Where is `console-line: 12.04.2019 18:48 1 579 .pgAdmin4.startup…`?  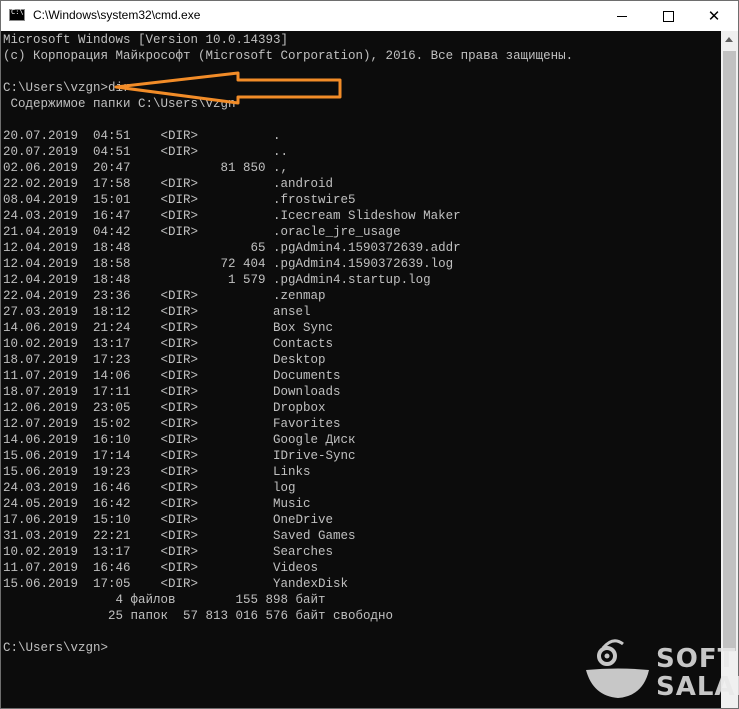 console-line: 12.04.2019 18:48 1 579 .pgAdmin4.startup… is located at coordinates (217, 280).